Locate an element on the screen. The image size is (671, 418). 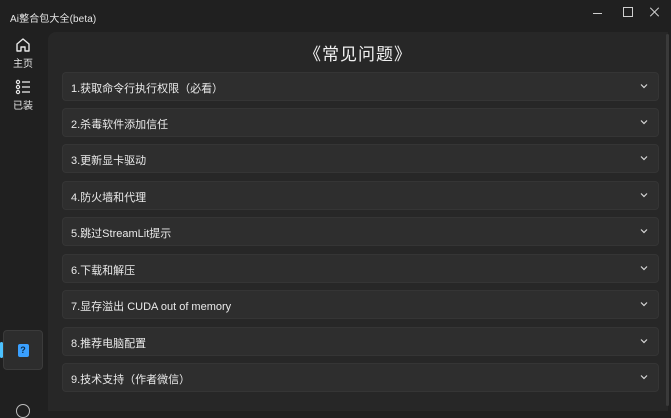
faq-item-label: 8.推荐电脑配置 is located at coordinates (109, 344).